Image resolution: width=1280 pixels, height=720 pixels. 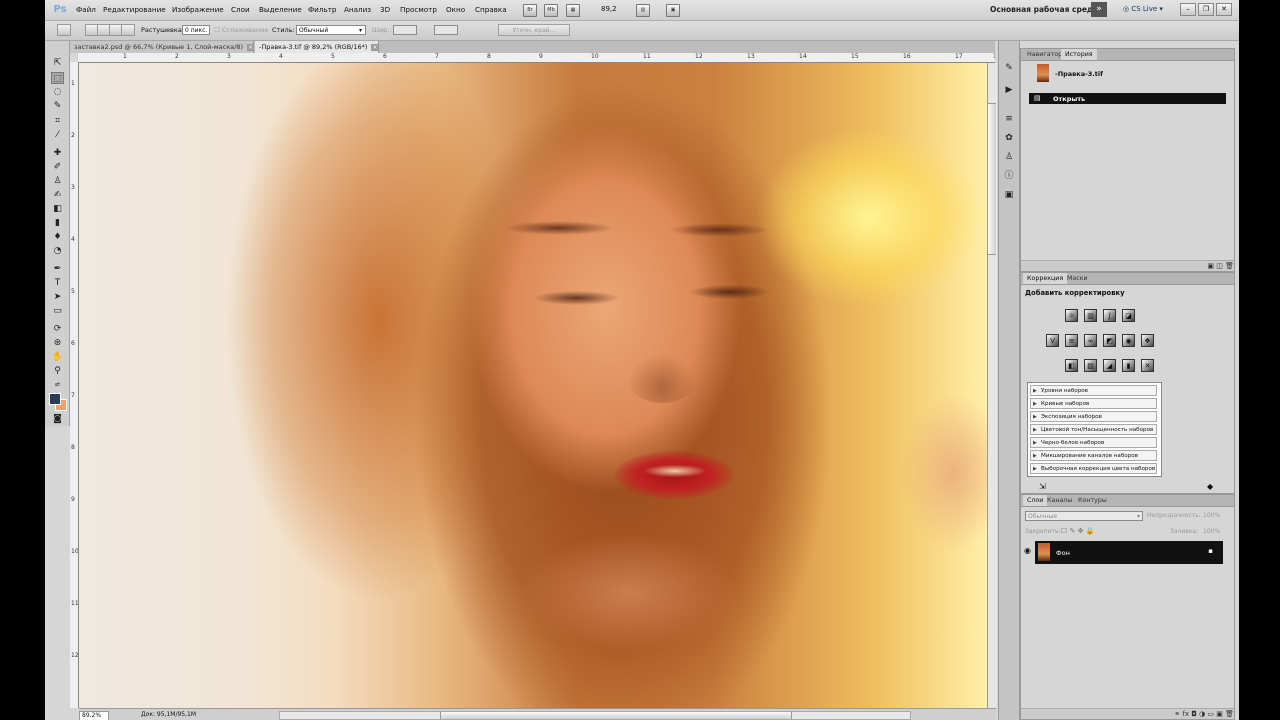 I want to click on tab-navigator: Навигатор, so click(x=1044, y=54).